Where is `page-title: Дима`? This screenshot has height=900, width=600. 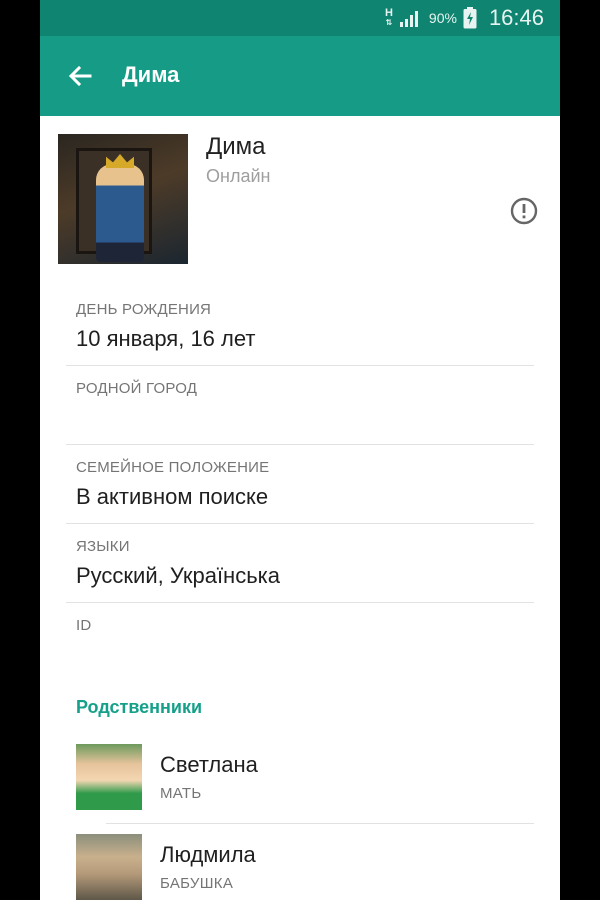 page-title: Дима is located at coordinates (151, 74).